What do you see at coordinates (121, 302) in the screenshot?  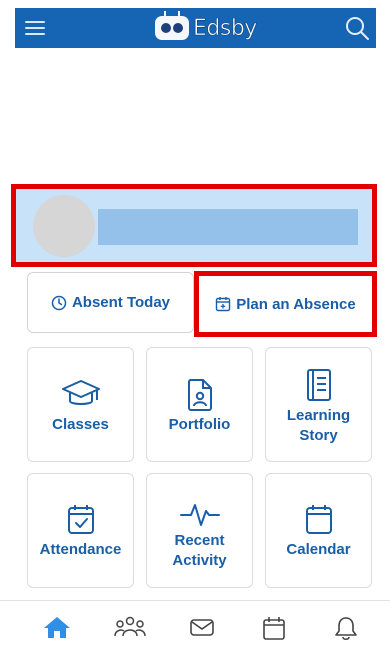 I see `absent-today-label: Absent Today` at bounding box center [121, 302].